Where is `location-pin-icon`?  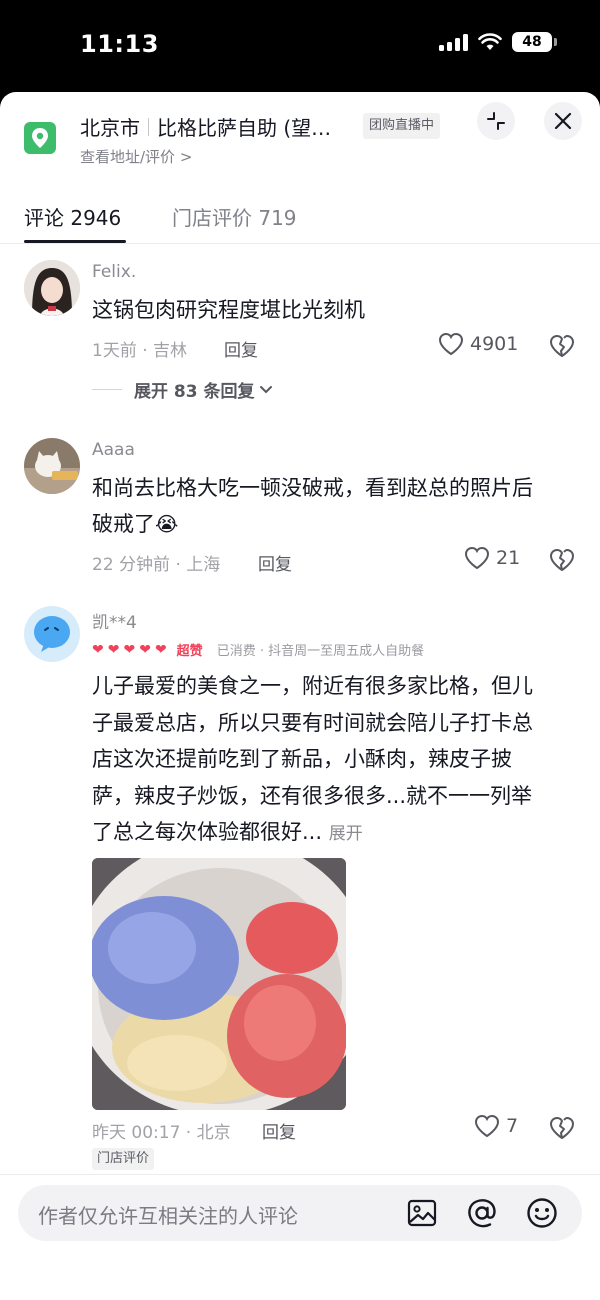 location-pin-icon is located at coordinates (40, 138).